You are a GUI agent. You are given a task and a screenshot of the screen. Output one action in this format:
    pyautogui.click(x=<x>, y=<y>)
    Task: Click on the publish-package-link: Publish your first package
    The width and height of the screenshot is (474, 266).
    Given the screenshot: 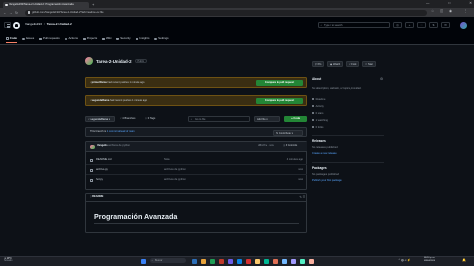 What is the action you would take?
    pyautogui.click(x=327, y=181)
    